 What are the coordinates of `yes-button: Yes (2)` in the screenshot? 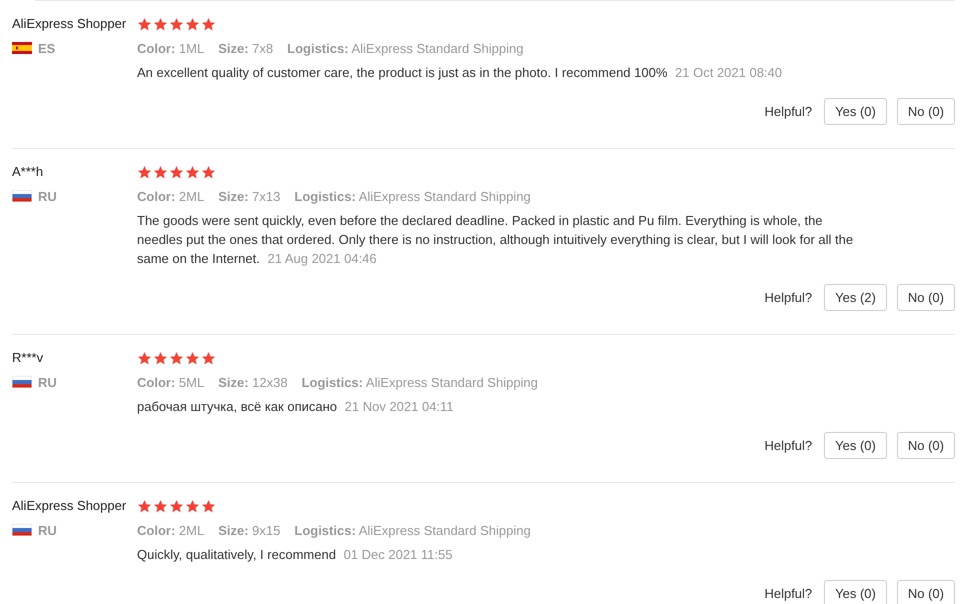 It's located at (855, 297).